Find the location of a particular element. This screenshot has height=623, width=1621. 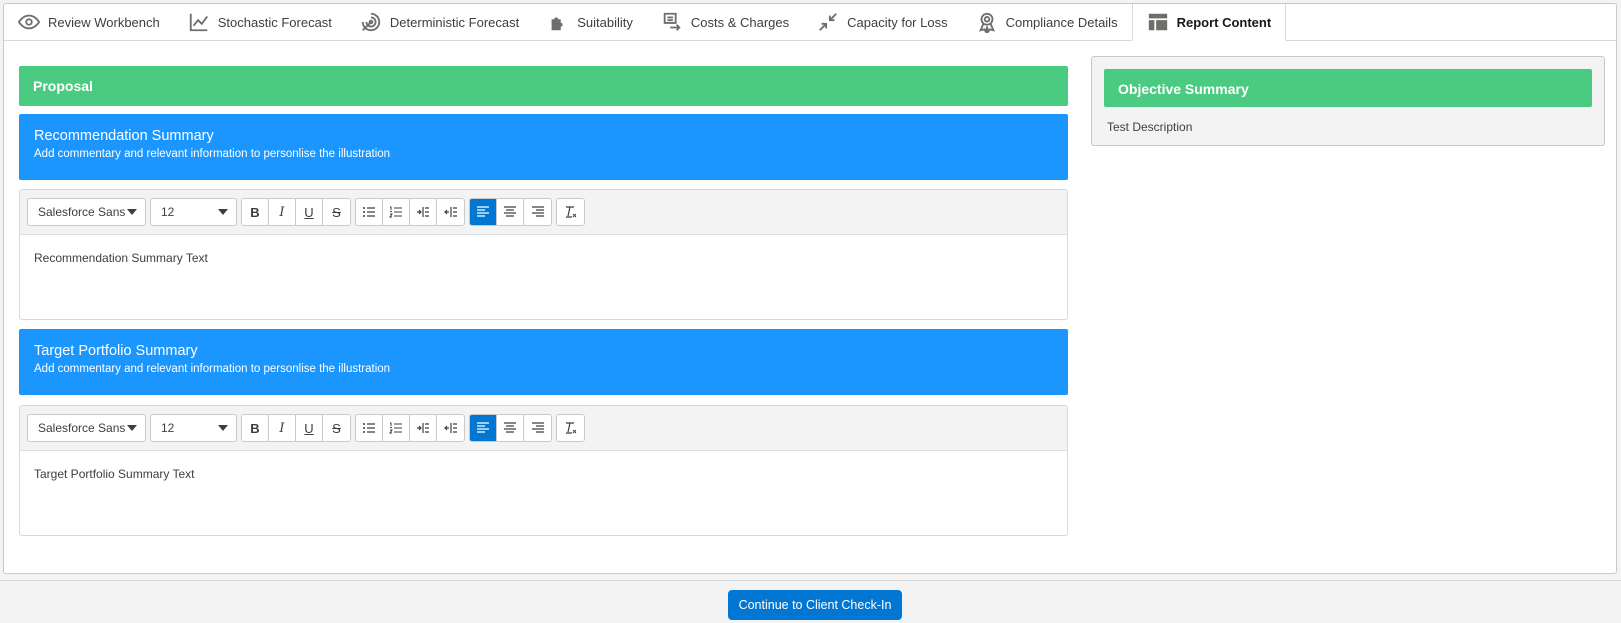

align-center-icon is located at coordinates (510, 427).